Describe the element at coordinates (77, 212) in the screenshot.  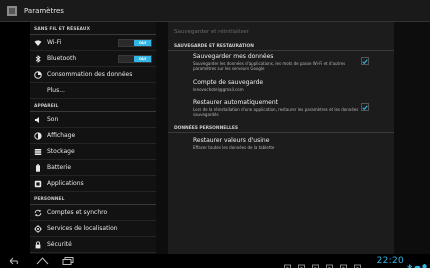
I see `sidebar-item-label: Comptes et synchro` at that location.